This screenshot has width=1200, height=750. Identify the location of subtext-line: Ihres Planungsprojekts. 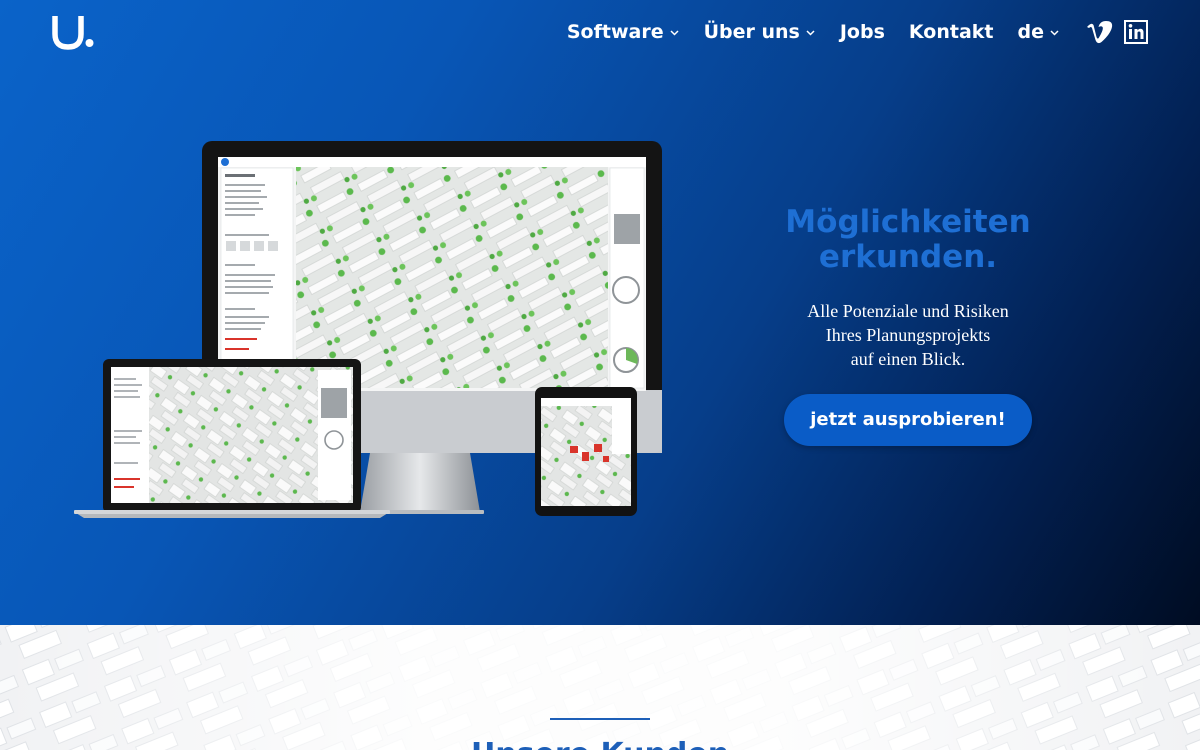
(908, 335).